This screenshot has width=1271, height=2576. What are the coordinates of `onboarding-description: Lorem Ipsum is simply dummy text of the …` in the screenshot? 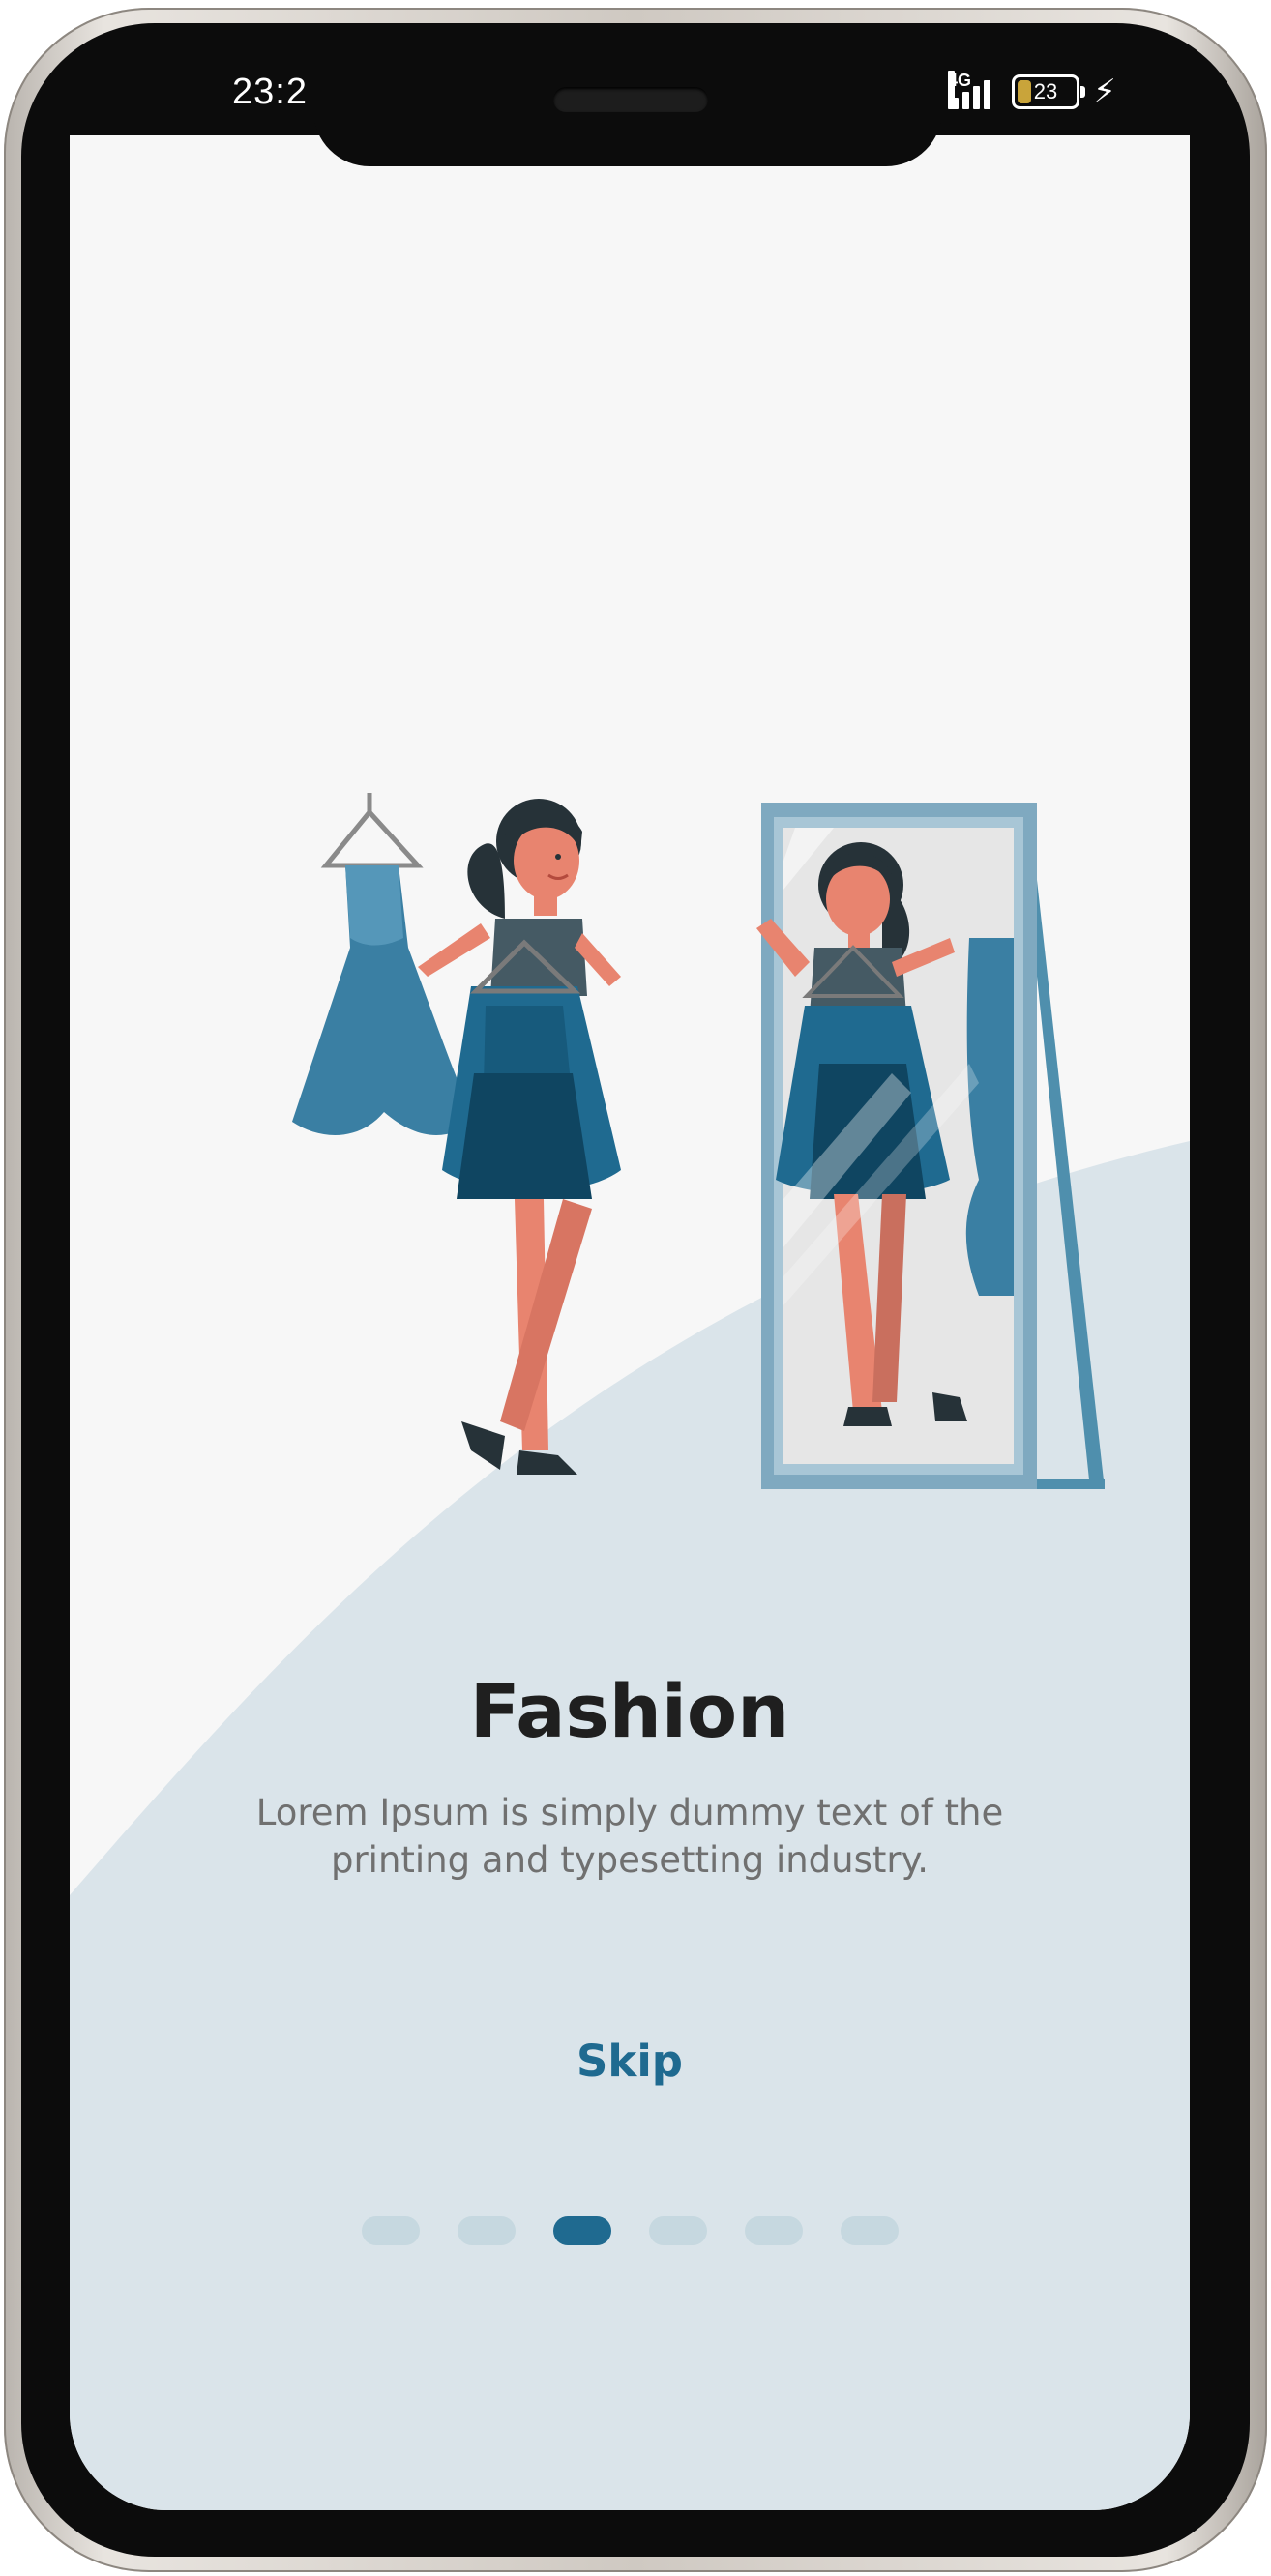 It's located at (630, 1836).